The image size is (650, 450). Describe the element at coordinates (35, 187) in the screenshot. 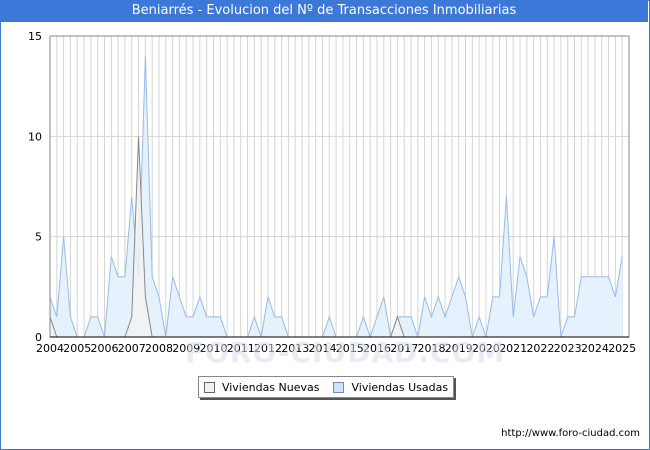

I see `y-tick-labels: 051015` at that location.